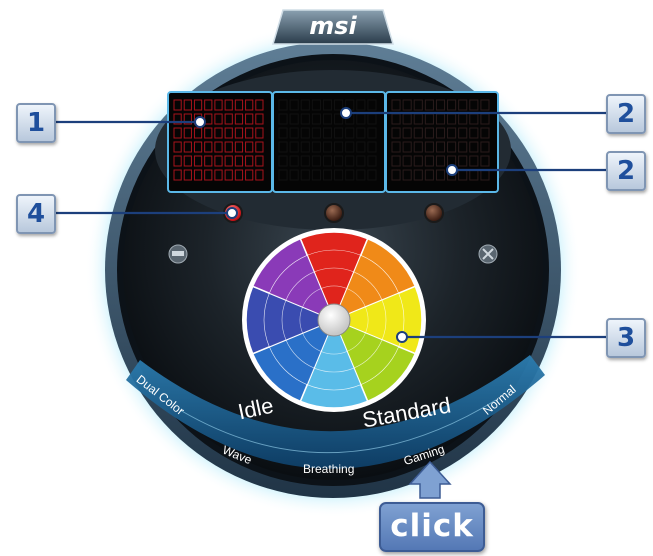  Describe the element at coordinates (220, 142) in the screenshot. I see `keyboard-zone-left` at that location.